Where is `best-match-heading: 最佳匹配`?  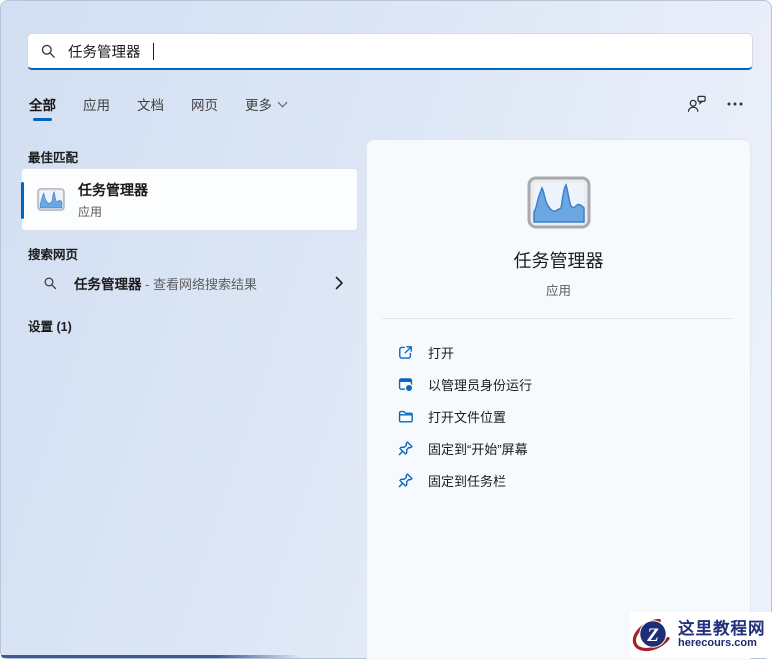
best-match-heading: 最佳匹配 is located at coordinates (53, 158).